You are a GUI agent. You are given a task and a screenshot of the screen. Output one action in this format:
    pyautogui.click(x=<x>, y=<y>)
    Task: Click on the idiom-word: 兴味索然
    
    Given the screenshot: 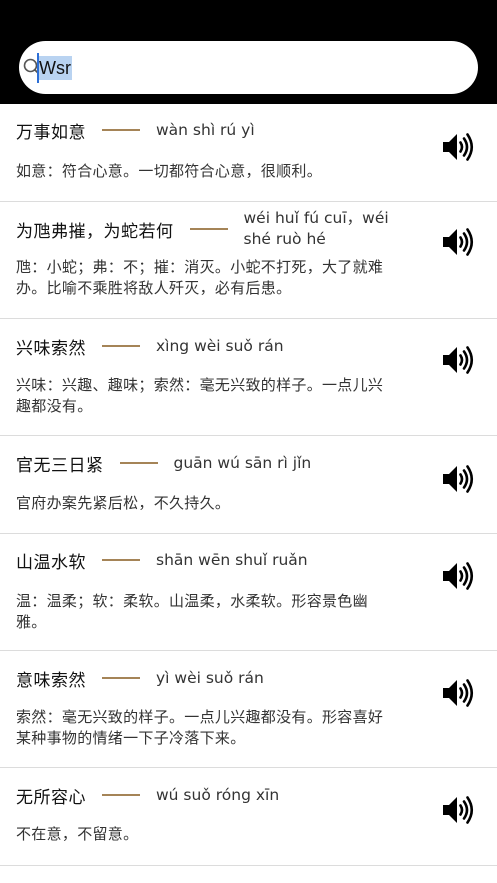 What is the action you would take?
    pyautogui.click(x=51, y=348)
    